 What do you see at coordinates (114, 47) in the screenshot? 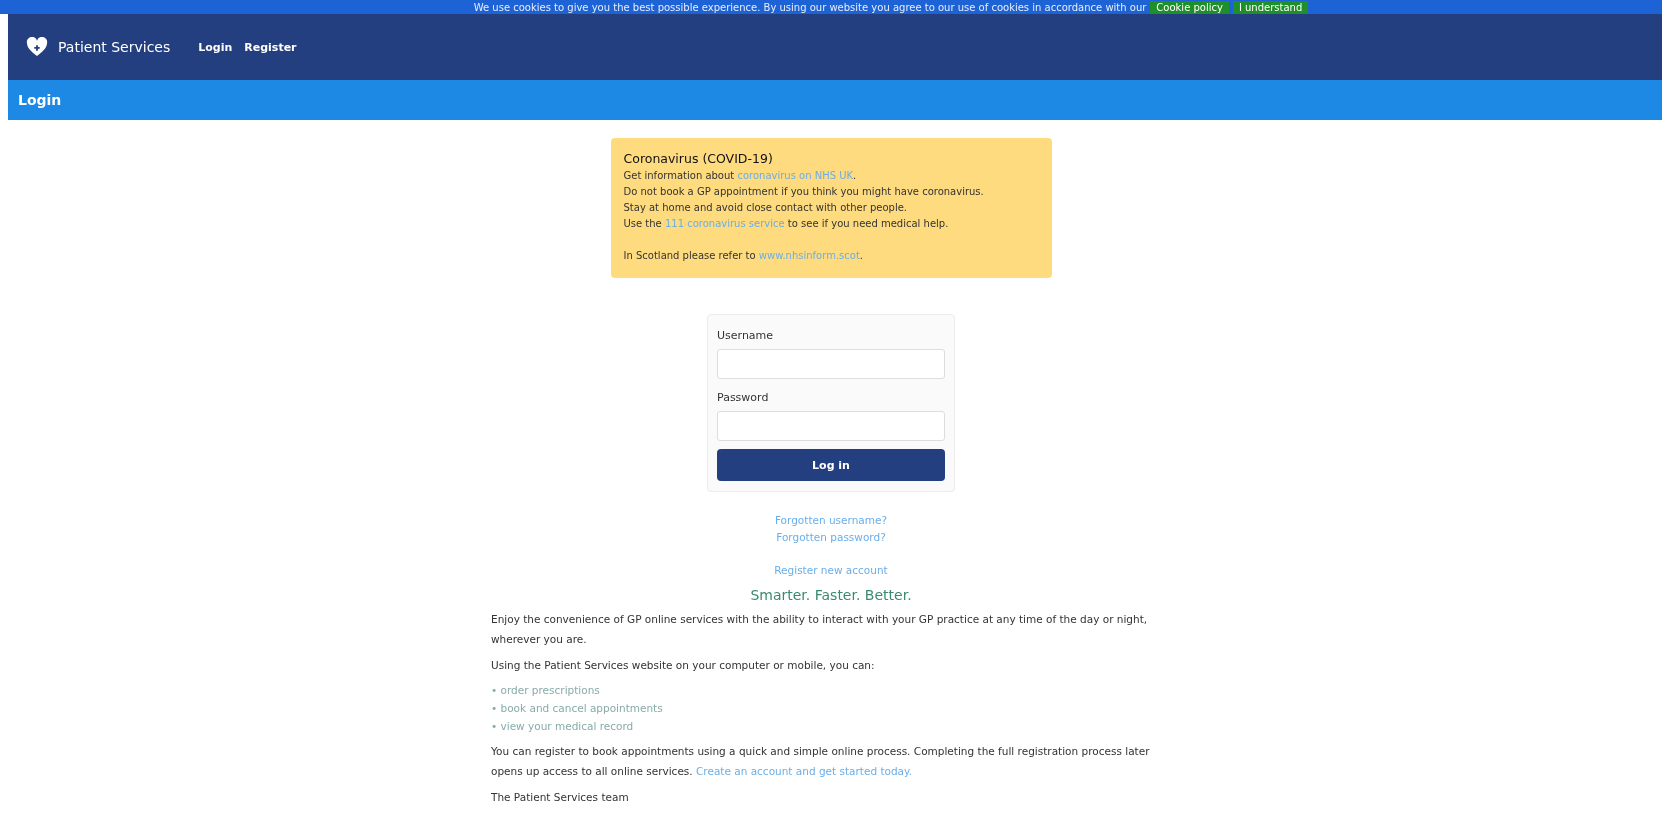
I see `brand-name: Patient Services` at bounding box center [114, 47].